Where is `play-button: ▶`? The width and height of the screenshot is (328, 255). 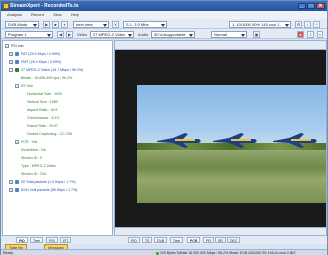
play-button: ▶ is located at coordinates (46, 24).